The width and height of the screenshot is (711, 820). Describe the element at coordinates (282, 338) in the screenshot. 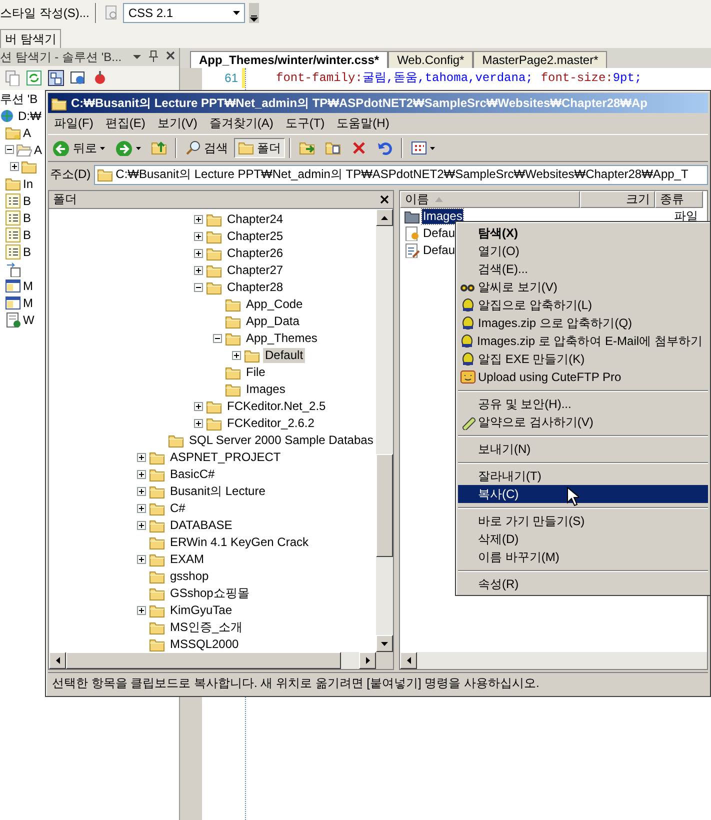

I see `folder-label: App_Themes` at that location.